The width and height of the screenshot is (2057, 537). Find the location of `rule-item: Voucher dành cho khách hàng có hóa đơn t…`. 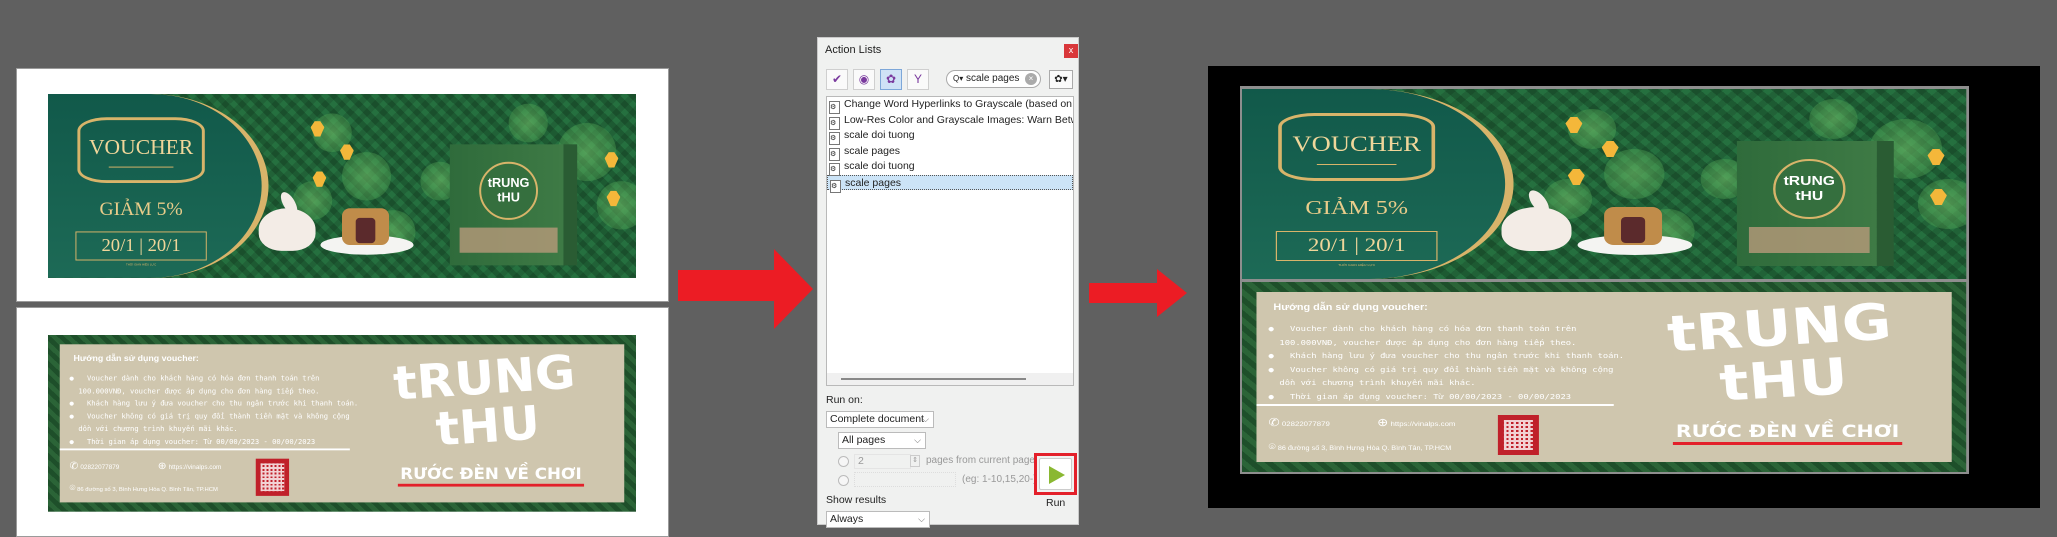

rule-item: Voucher dành cho khách hàng có hóa đơn t… is located at coordinates (214, 384).